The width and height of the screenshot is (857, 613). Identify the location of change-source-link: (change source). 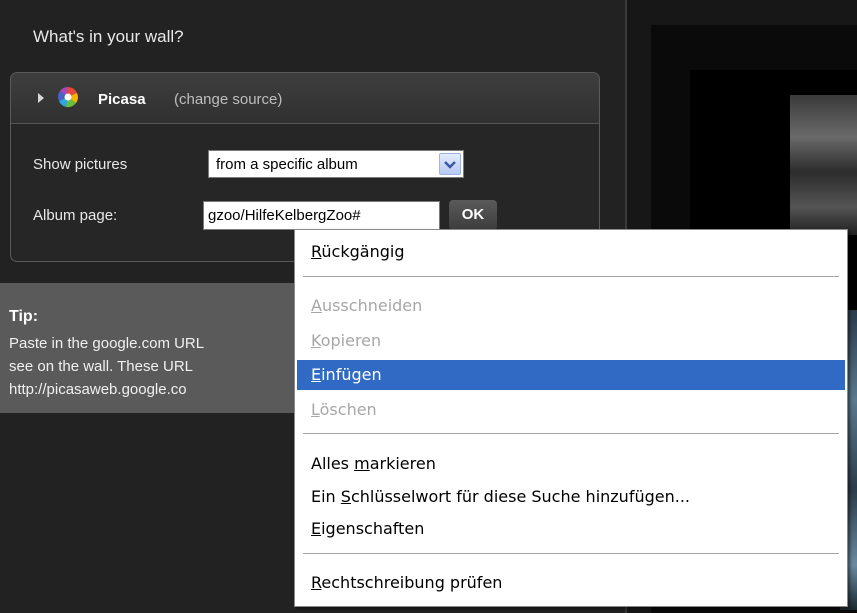
(228, 99).